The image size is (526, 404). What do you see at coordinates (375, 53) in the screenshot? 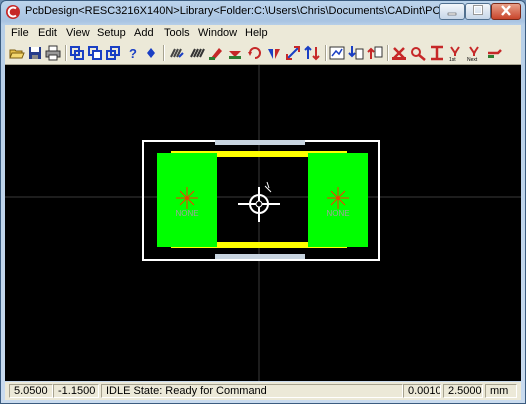
I see `export-icon` at bounding box center [375, 53].